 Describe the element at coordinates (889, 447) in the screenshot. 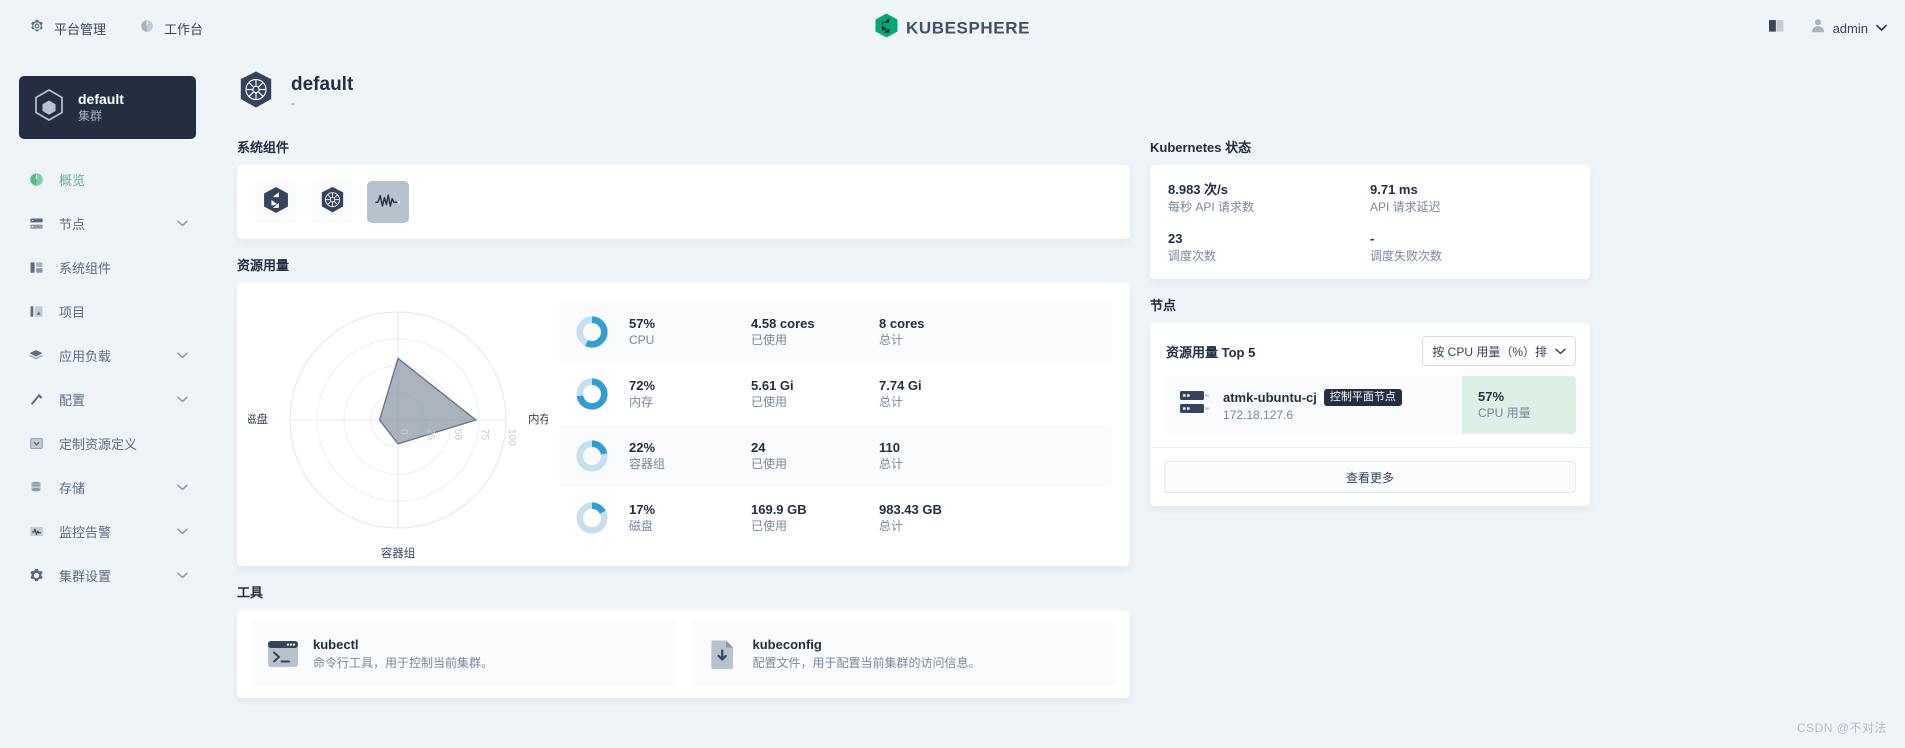

I see `metric-pods-total: 110` at that location.